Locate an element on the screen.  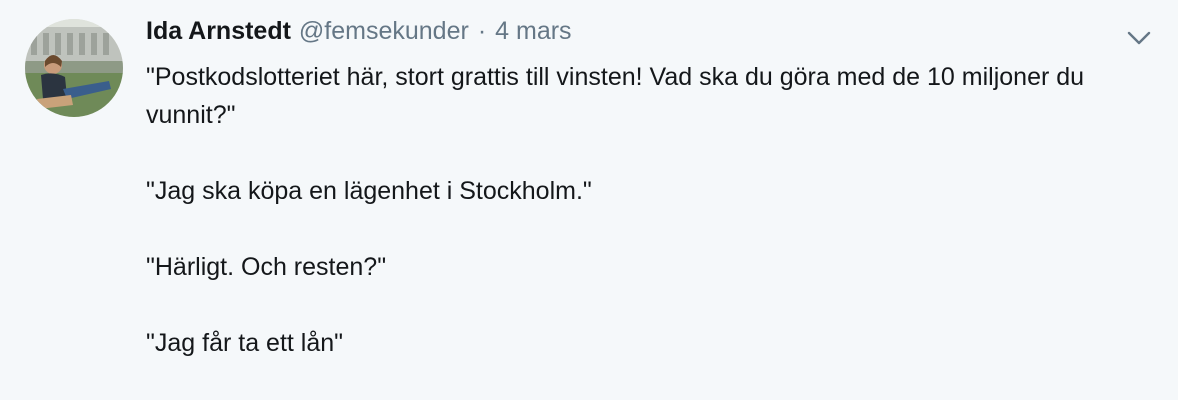
tweet-paragraph: "Jag ska köpa en lägenhet i Stockholm." is located at coordinates (369, 191).